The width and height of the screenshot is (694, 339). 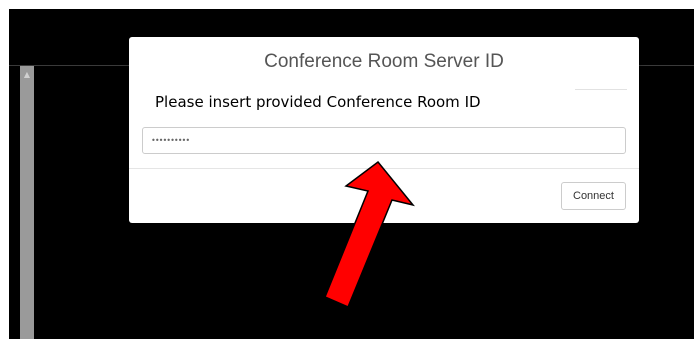 What do you see at coordinates (384, 140) in the screenshot?
I see `conference-room-id-input` at bounding box center [384, 140].